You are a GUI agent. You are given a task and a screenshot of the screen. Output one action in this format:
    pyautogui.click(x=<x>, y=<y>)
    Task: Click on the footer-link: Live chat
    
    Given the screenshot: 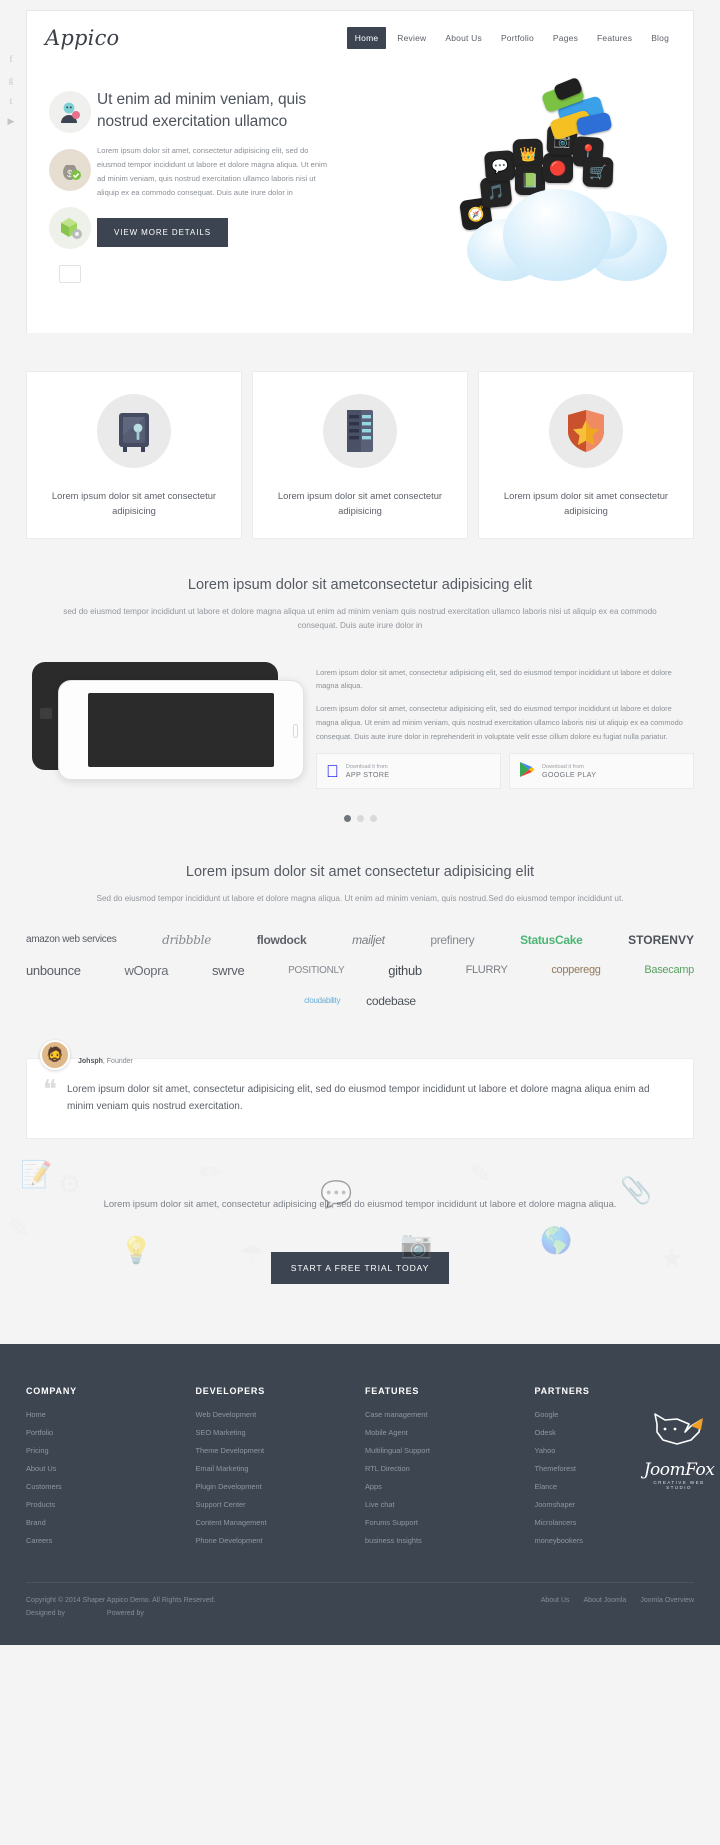 What is the action you would take?
    pyautogui.click(x=445, y=1504)
    